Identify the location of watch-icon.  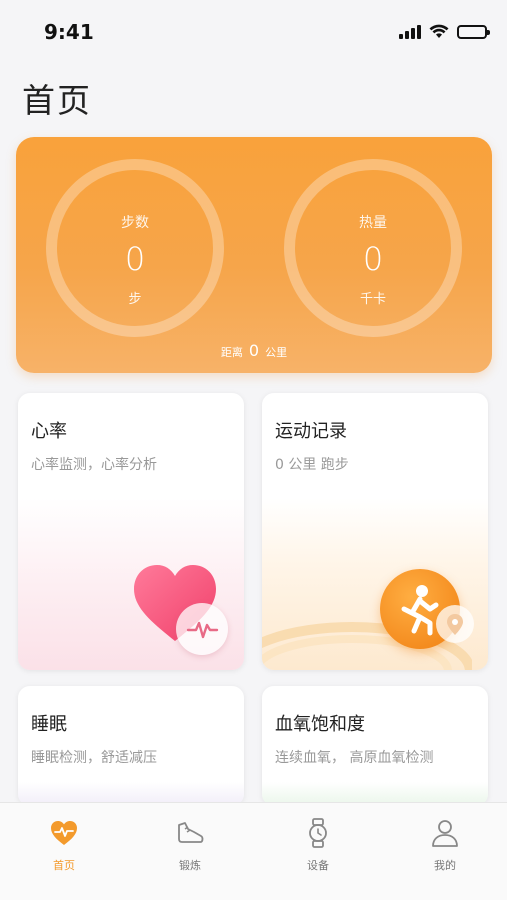
(318, 833).